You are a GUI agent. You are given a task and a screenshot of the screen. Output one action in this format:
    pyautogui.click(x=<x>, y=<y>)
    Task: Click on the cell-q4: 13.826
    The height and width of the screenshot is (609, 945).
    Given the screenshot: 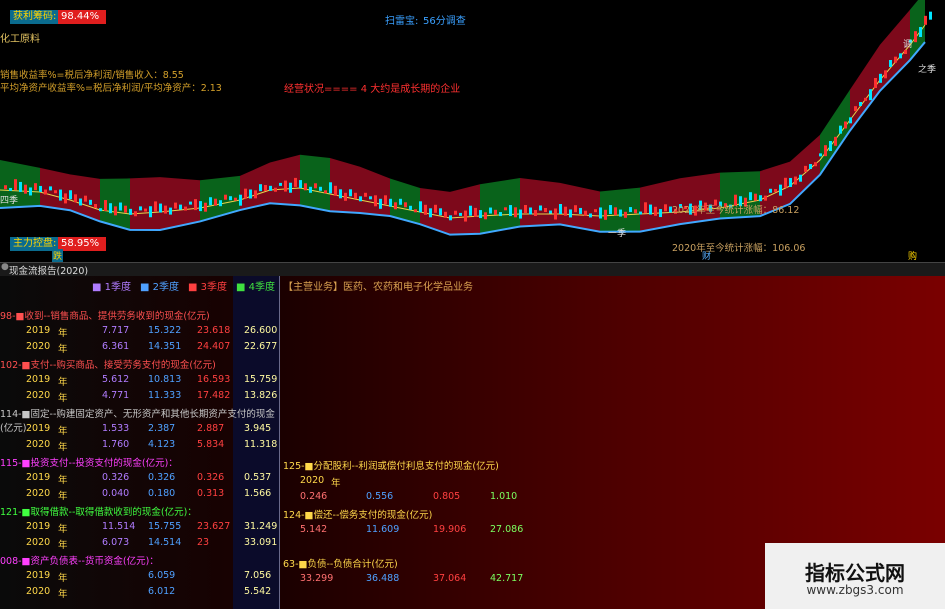 What is the action you would take?
    pyautogui.click(x=261, y=395)
    